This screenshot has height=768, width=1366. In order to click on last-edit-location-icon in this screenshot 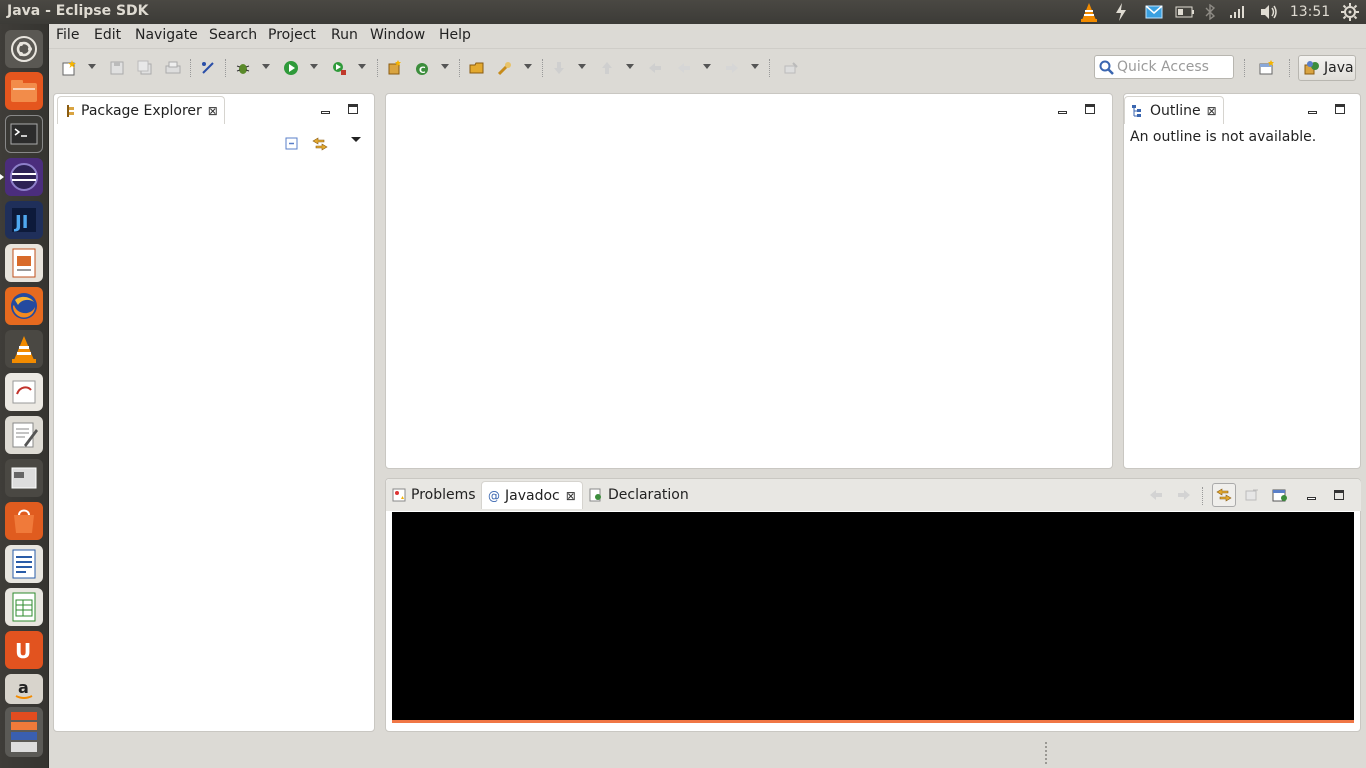, I will do `click(655, 68)`.